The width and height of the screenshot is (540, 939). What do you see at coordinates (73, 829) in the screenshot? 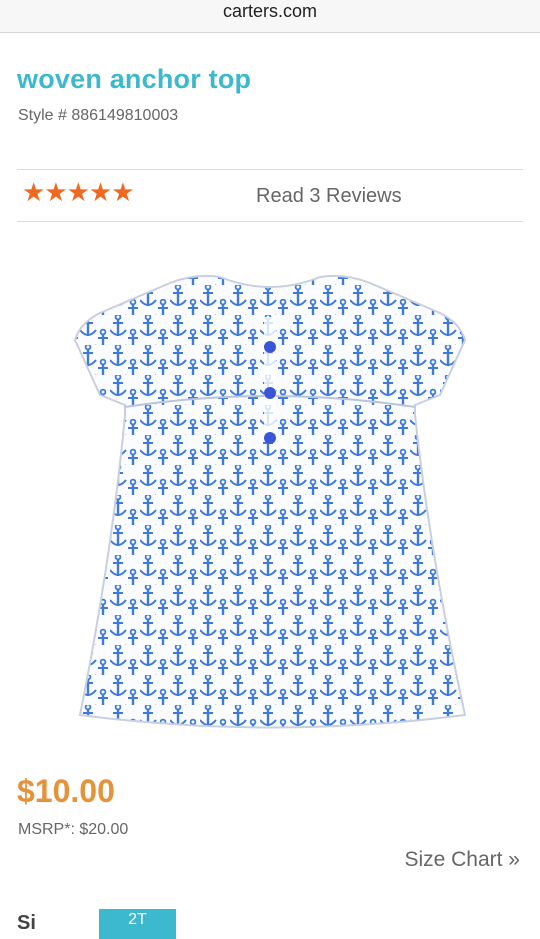
I see `msrp-price: MSRP*: $20.00` at bounding box center [73, 829].